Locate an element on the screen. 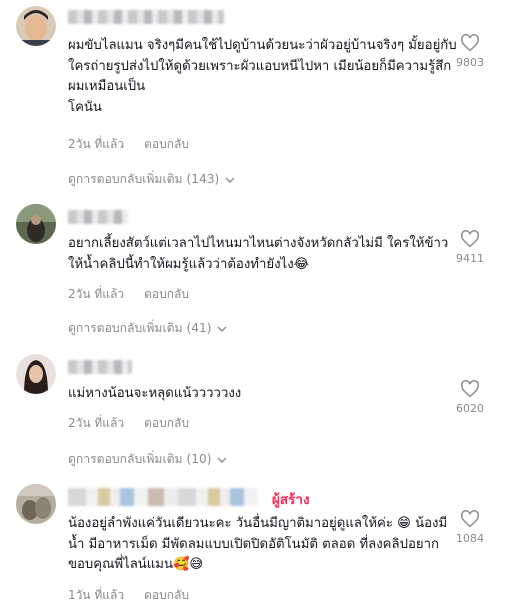  like-count: 1084 is located at coordinates (470, 538).